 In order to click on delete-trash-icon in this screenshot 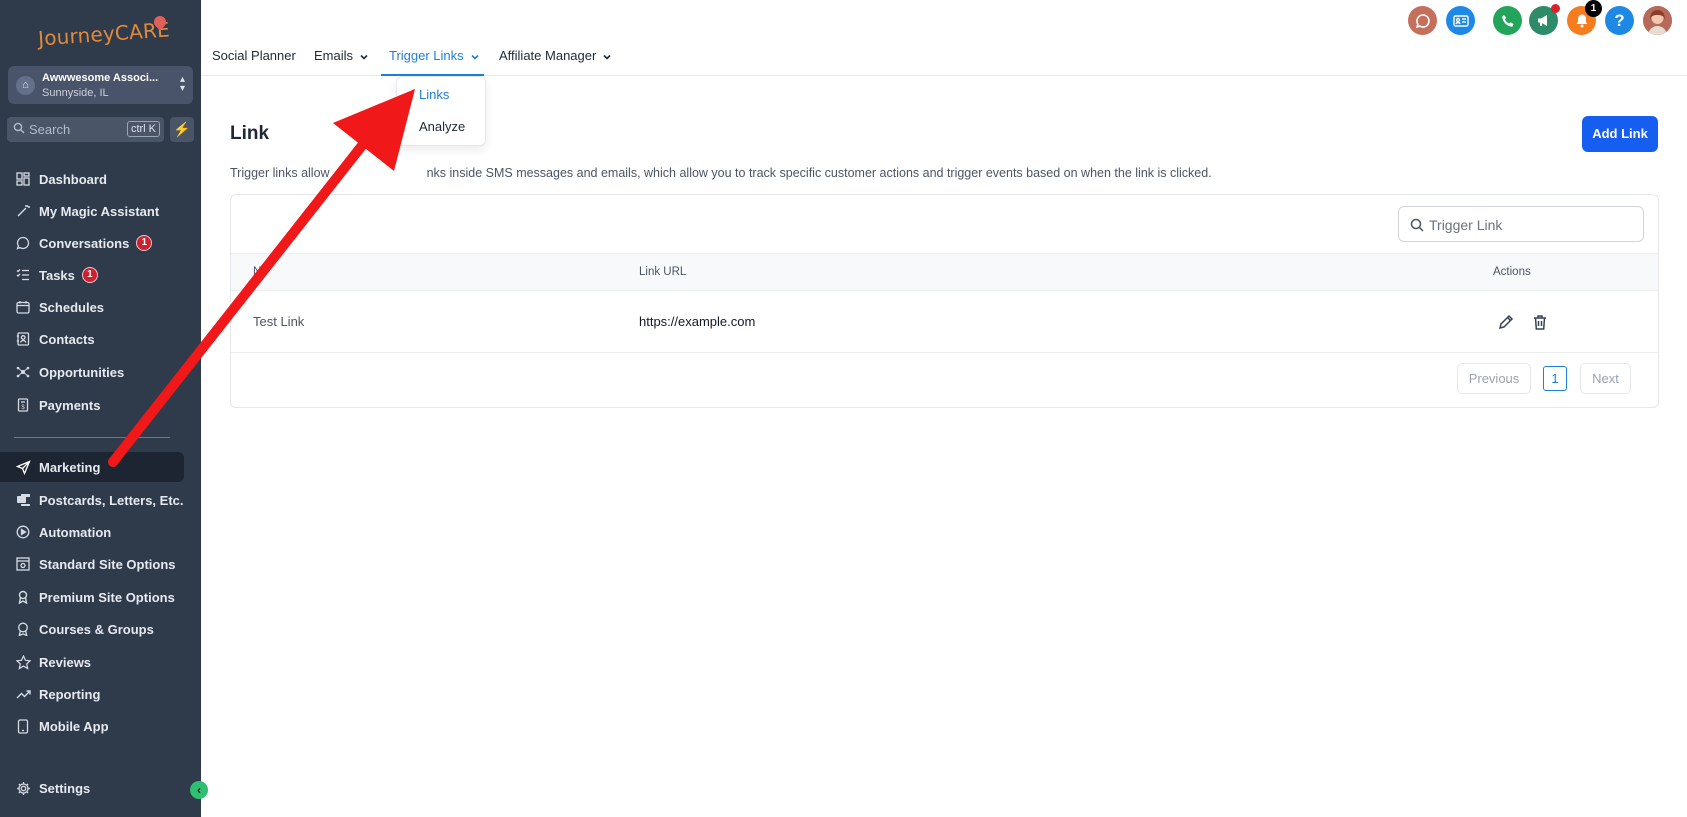, I will do `click(1540, 322)`.